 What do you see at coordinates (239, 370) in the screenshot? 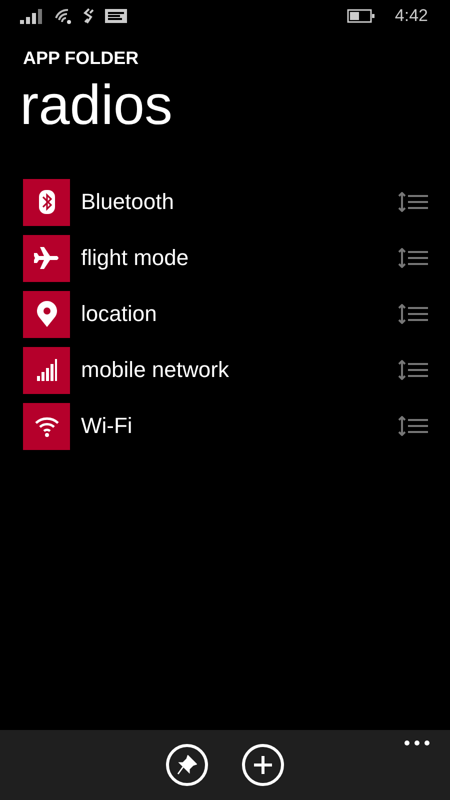
I see `app-name: mobile network` at bounding box center [239, 370].